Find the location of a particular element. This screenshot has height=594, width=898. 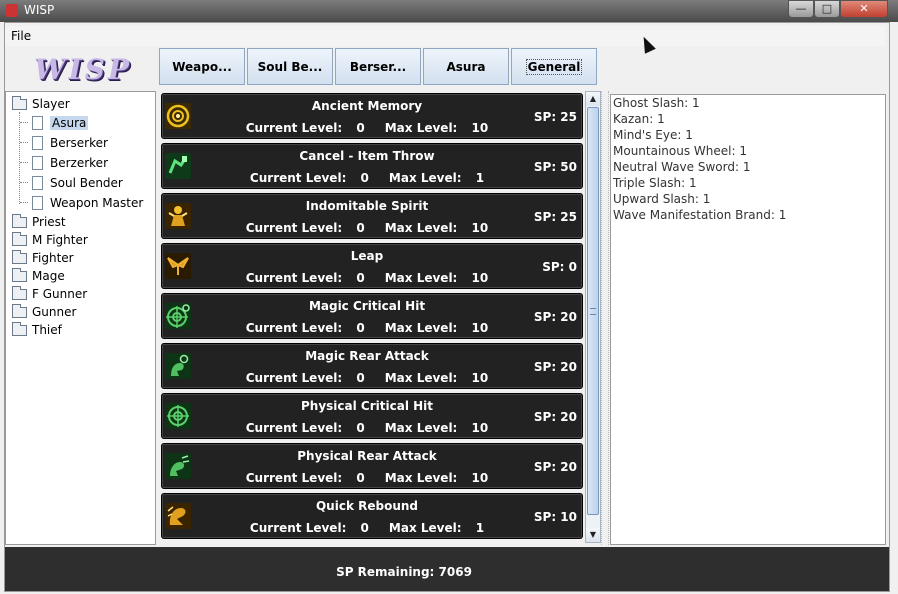

summary-line: Mountainous Wheel: 1 is located at coordinates (680, 151).